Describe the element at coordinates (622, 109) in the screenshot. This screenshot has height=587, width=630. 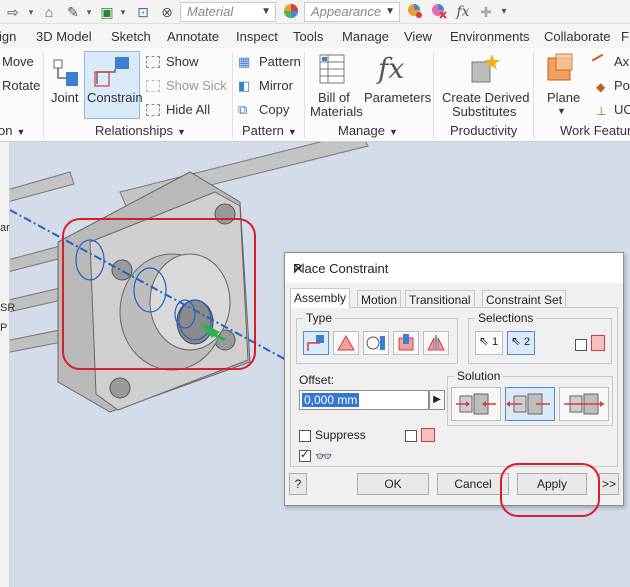
I see `ucs-button: UC` at that location.